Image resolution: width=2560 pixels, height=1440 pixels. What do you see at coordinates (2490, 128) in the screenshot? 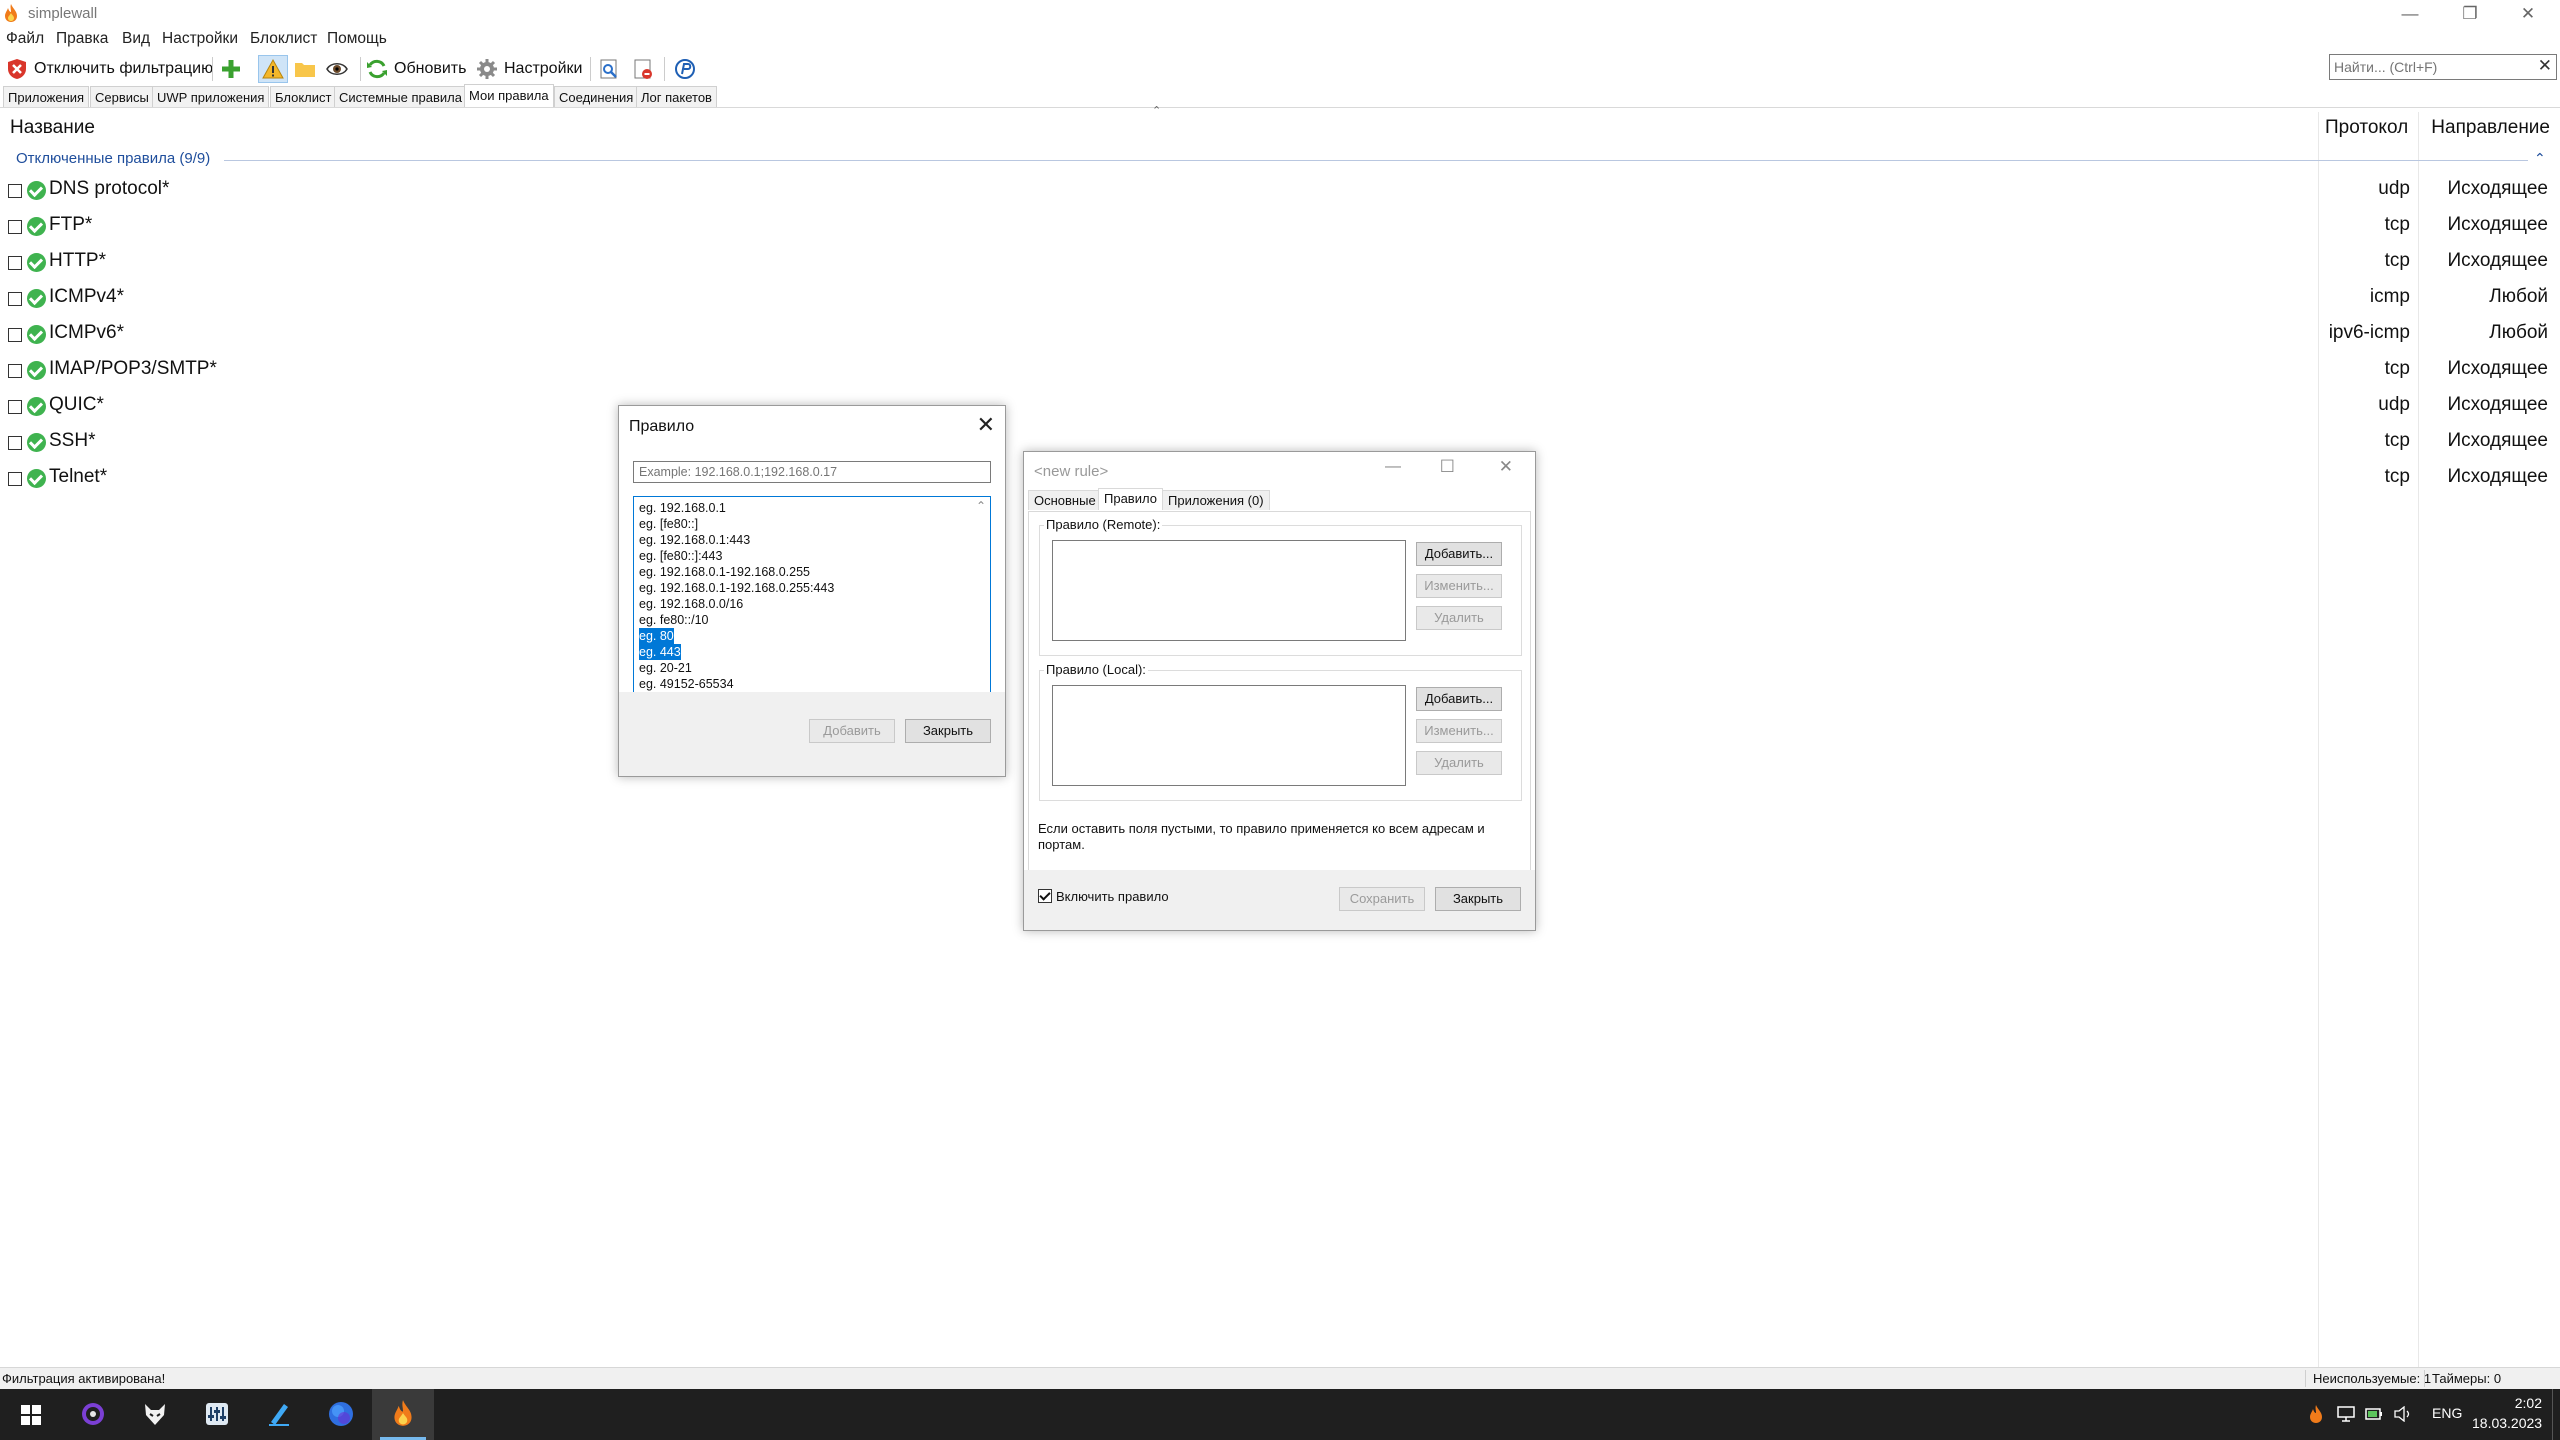
I see `column-header-direction: Направление` at bounding box center [2490, 128].